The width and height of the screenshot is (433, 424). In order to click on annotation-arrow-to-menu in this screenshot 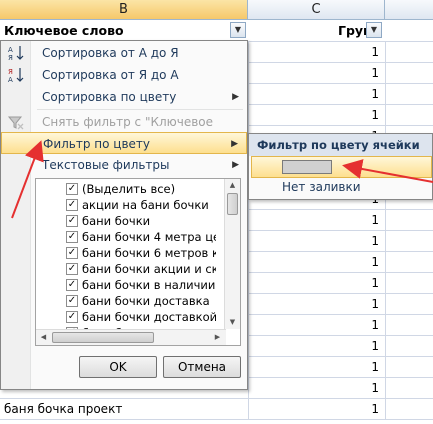, I will do `click(27, 179)`.